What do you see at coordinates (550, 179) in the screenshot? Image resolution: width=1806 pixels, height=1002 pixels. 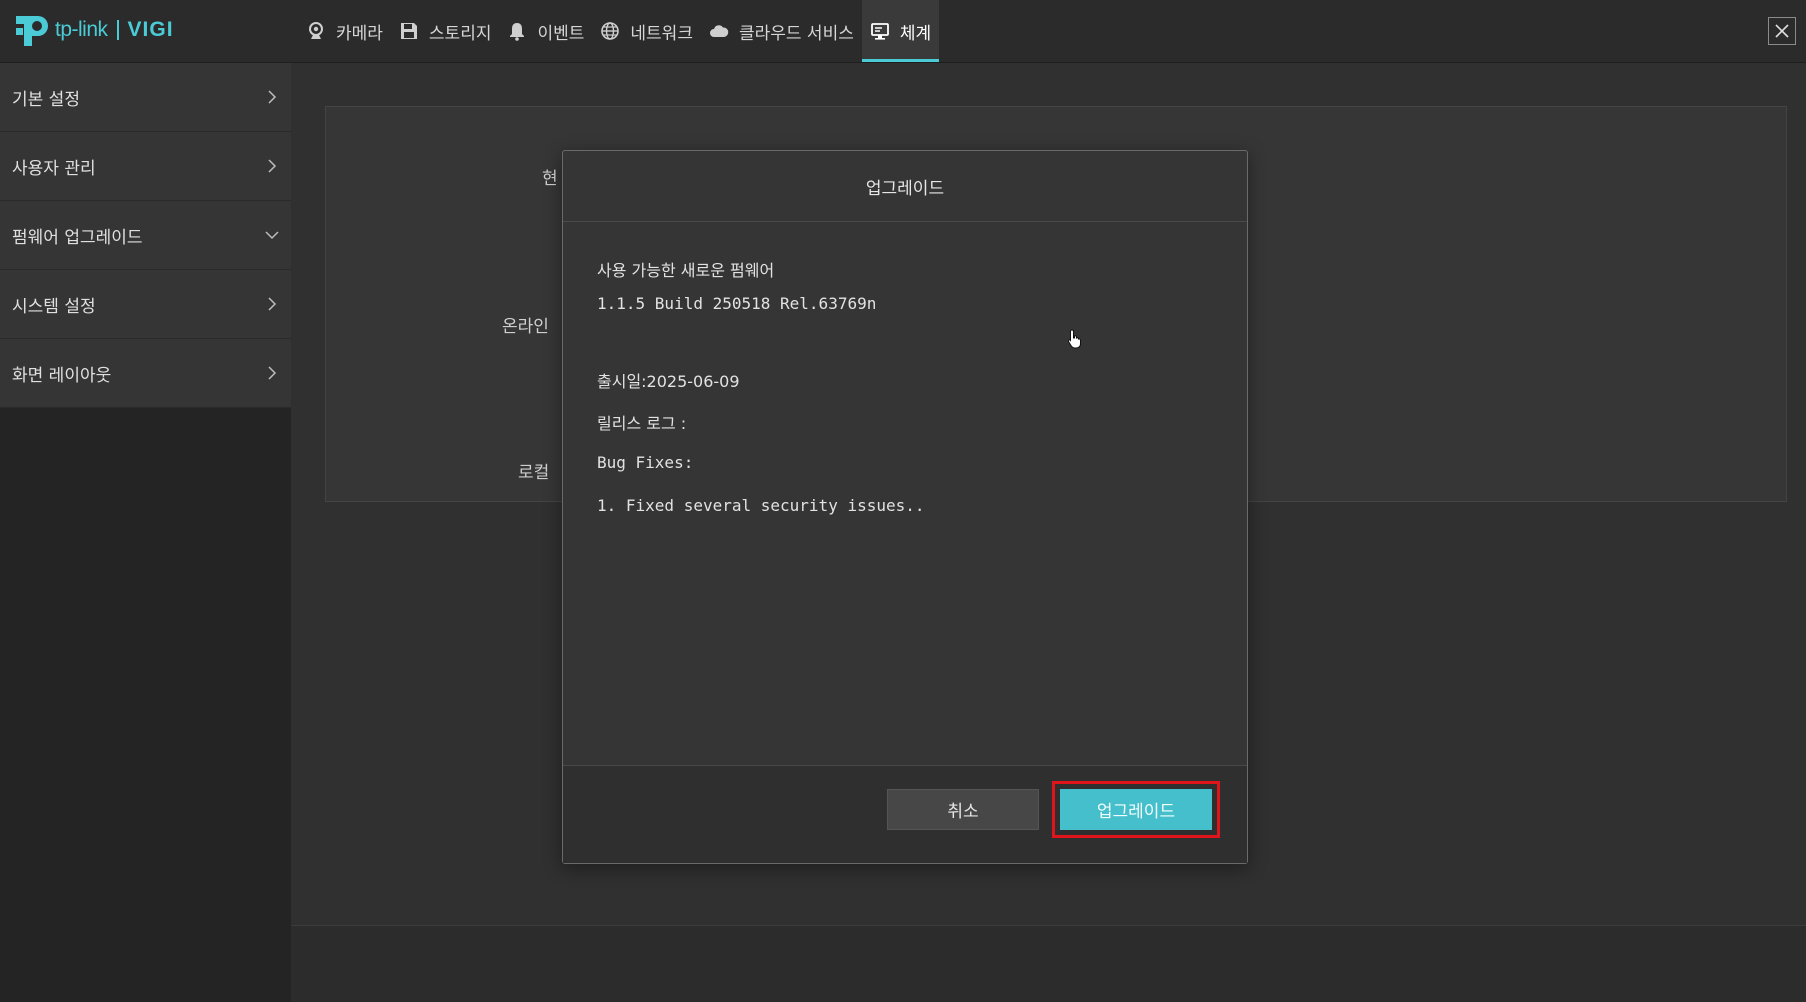 I see `current-version-label: 현` at bounding box center [550, 179].